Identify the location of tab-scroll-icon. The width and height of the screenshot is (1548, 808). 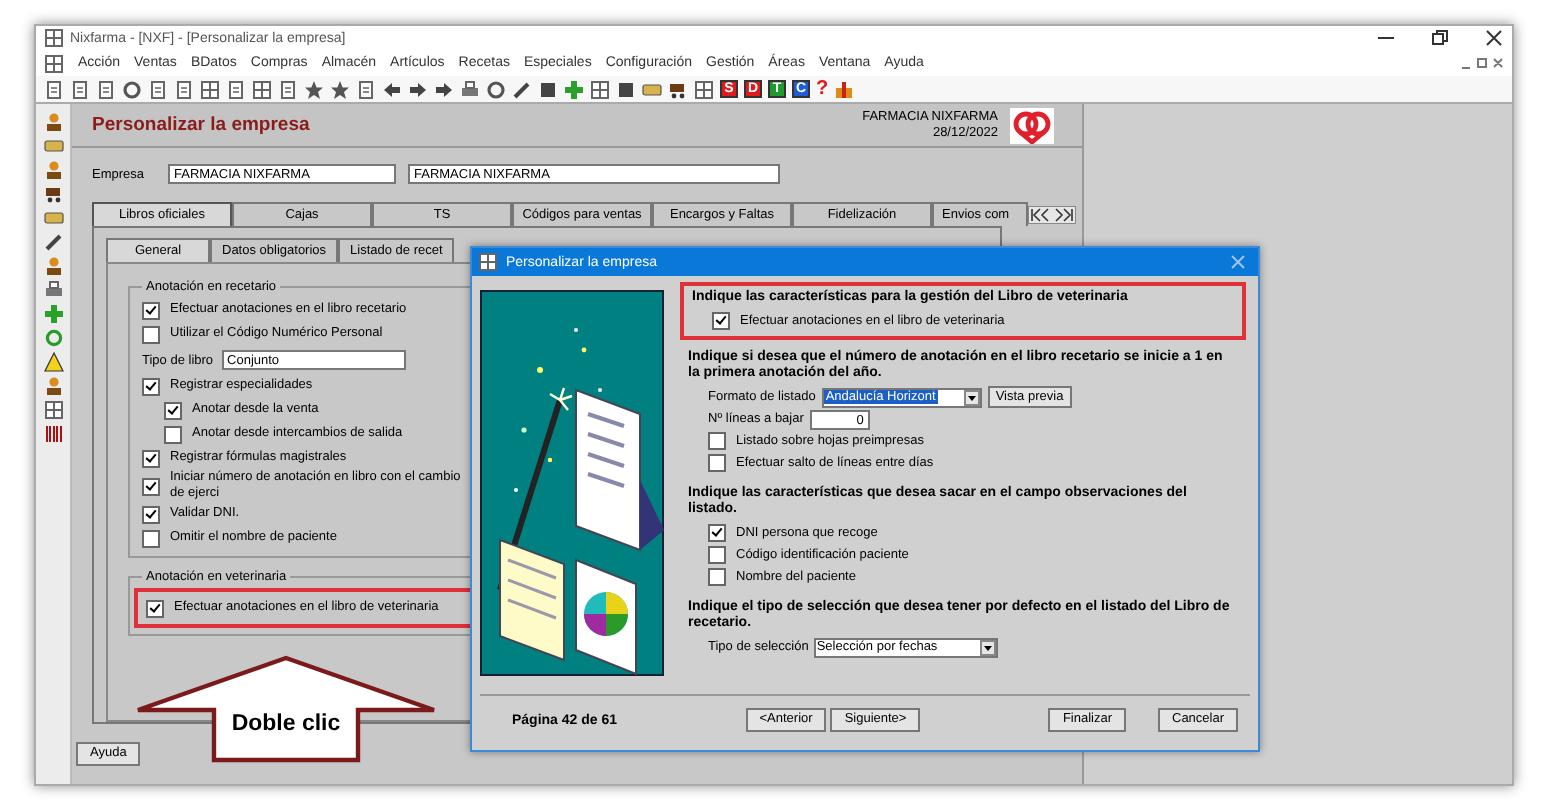
(1052, 214).